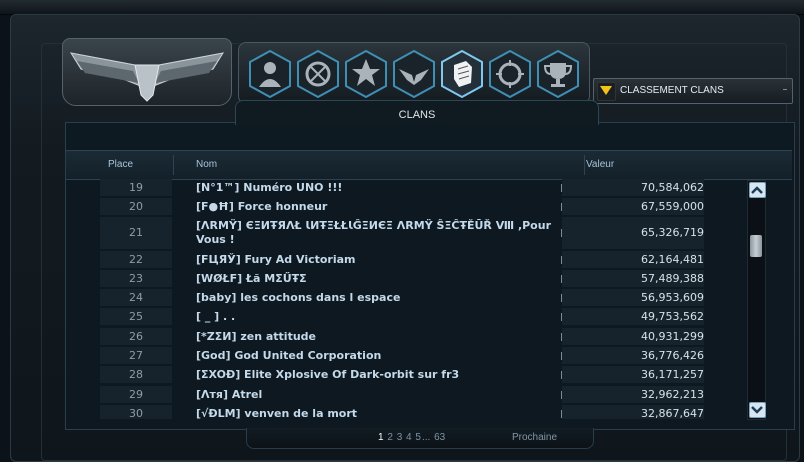  Describe the element at coordinates (400, 437) in the screenshot. I see `page-link-3: 3` at that location.